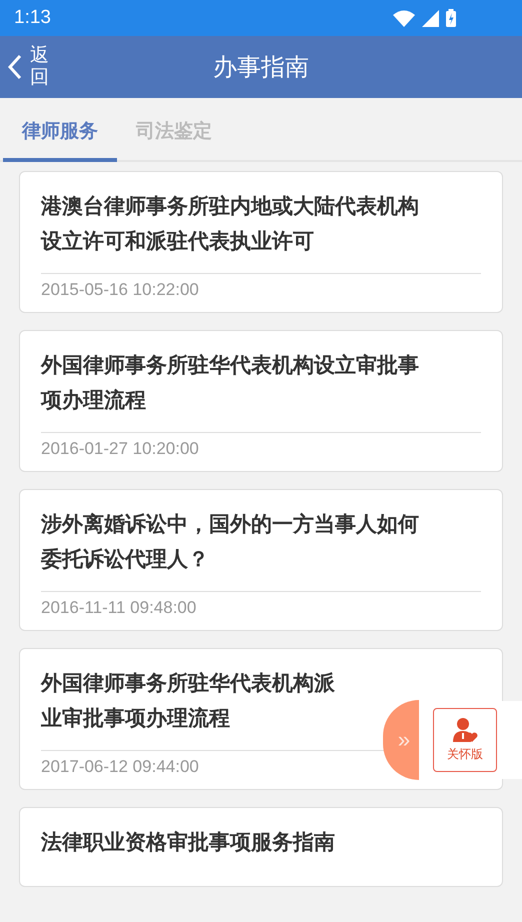 Image resolution: width=522 pixels, height=922 pixels. What do you see at coordinates (430, 18) in the screenshot?
I see `signal-icon` at bounding box center [430, 18].